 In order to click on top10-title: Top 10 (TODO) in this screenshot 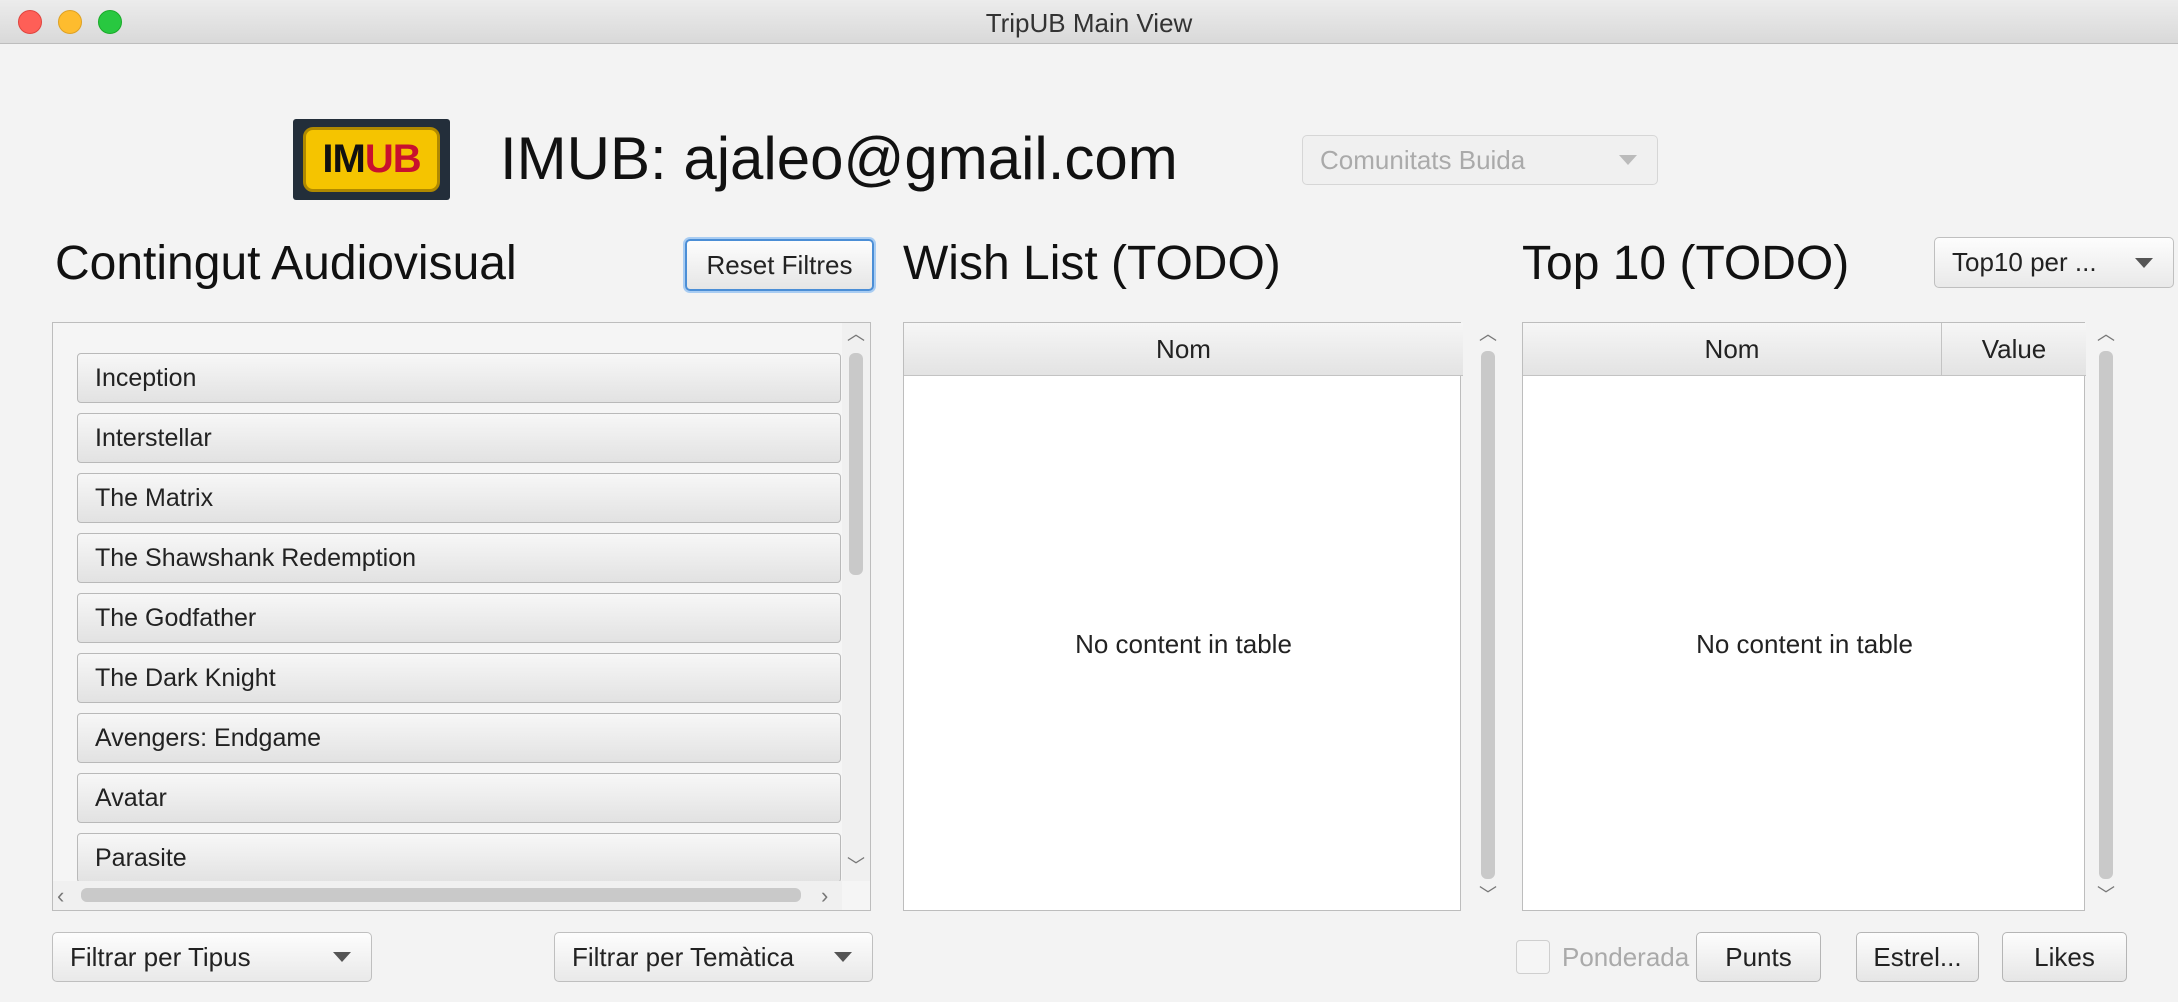, I will do `click(1686, 263)`.